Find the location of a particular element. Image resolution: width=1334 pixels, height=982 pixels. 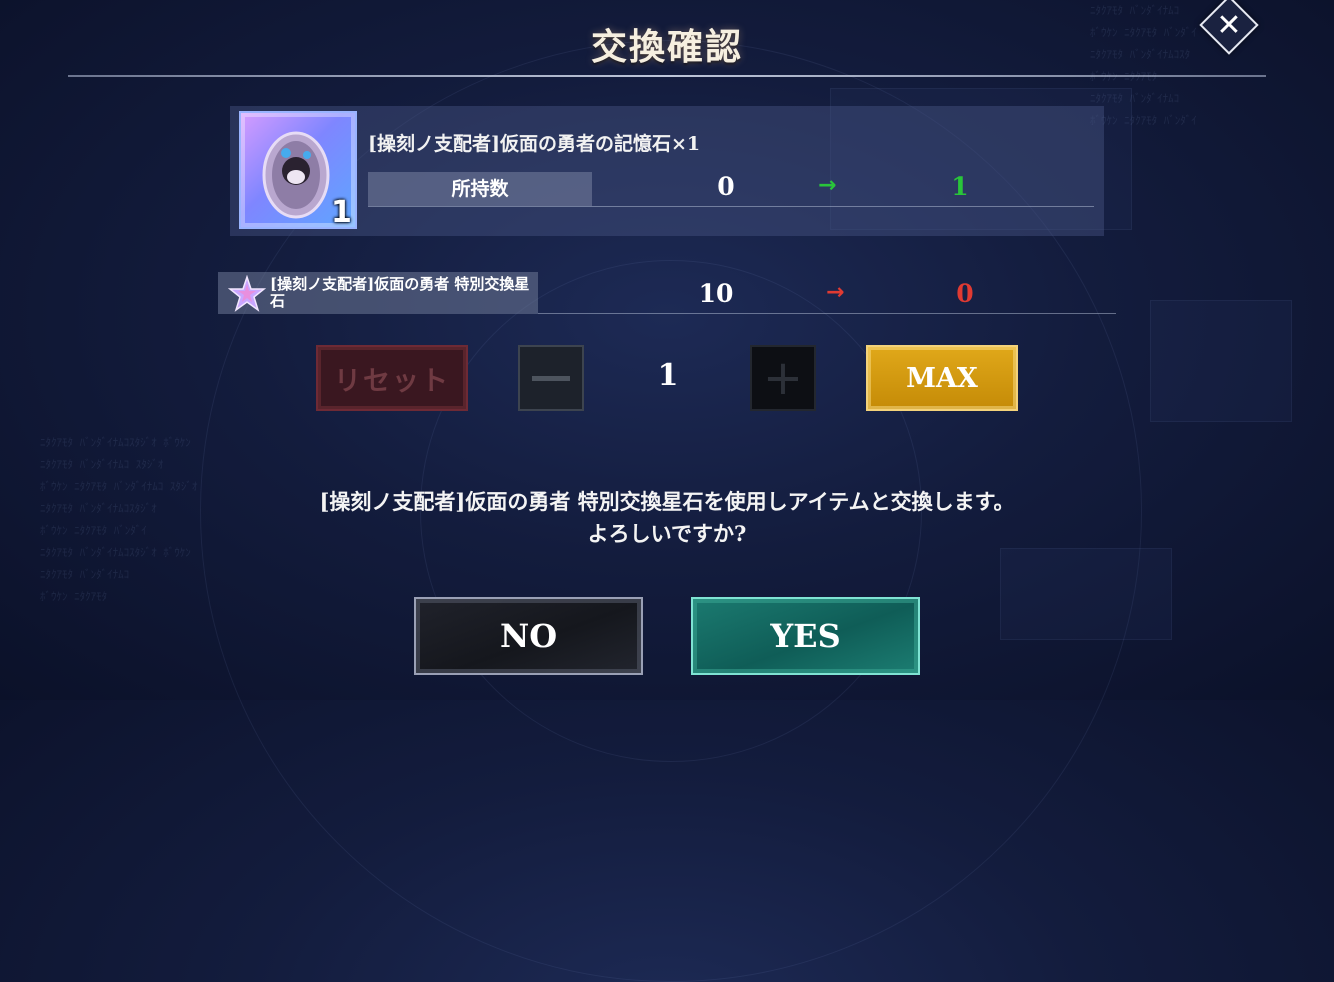

quantity-value: 1 is located at coordinates (668, 375).